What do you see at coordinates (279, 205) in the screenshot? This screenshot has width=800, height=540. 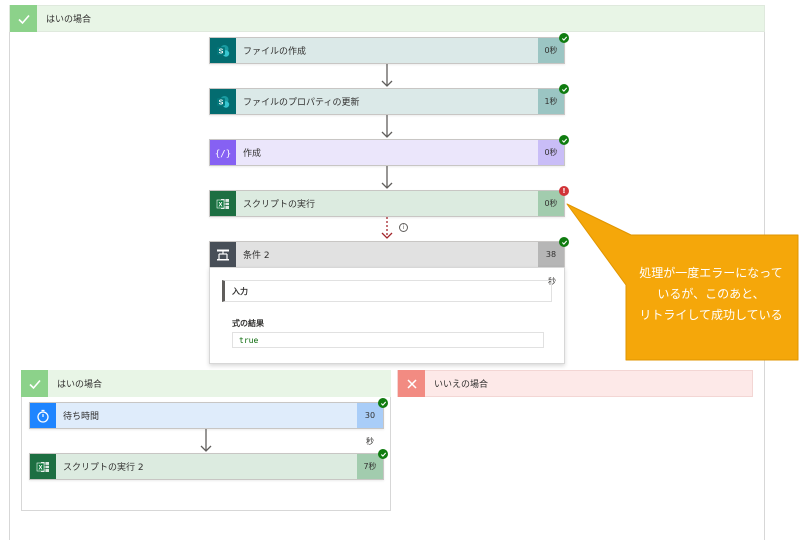 I see `action-title: スクリプトの実行` at bounding box center [279, 205].